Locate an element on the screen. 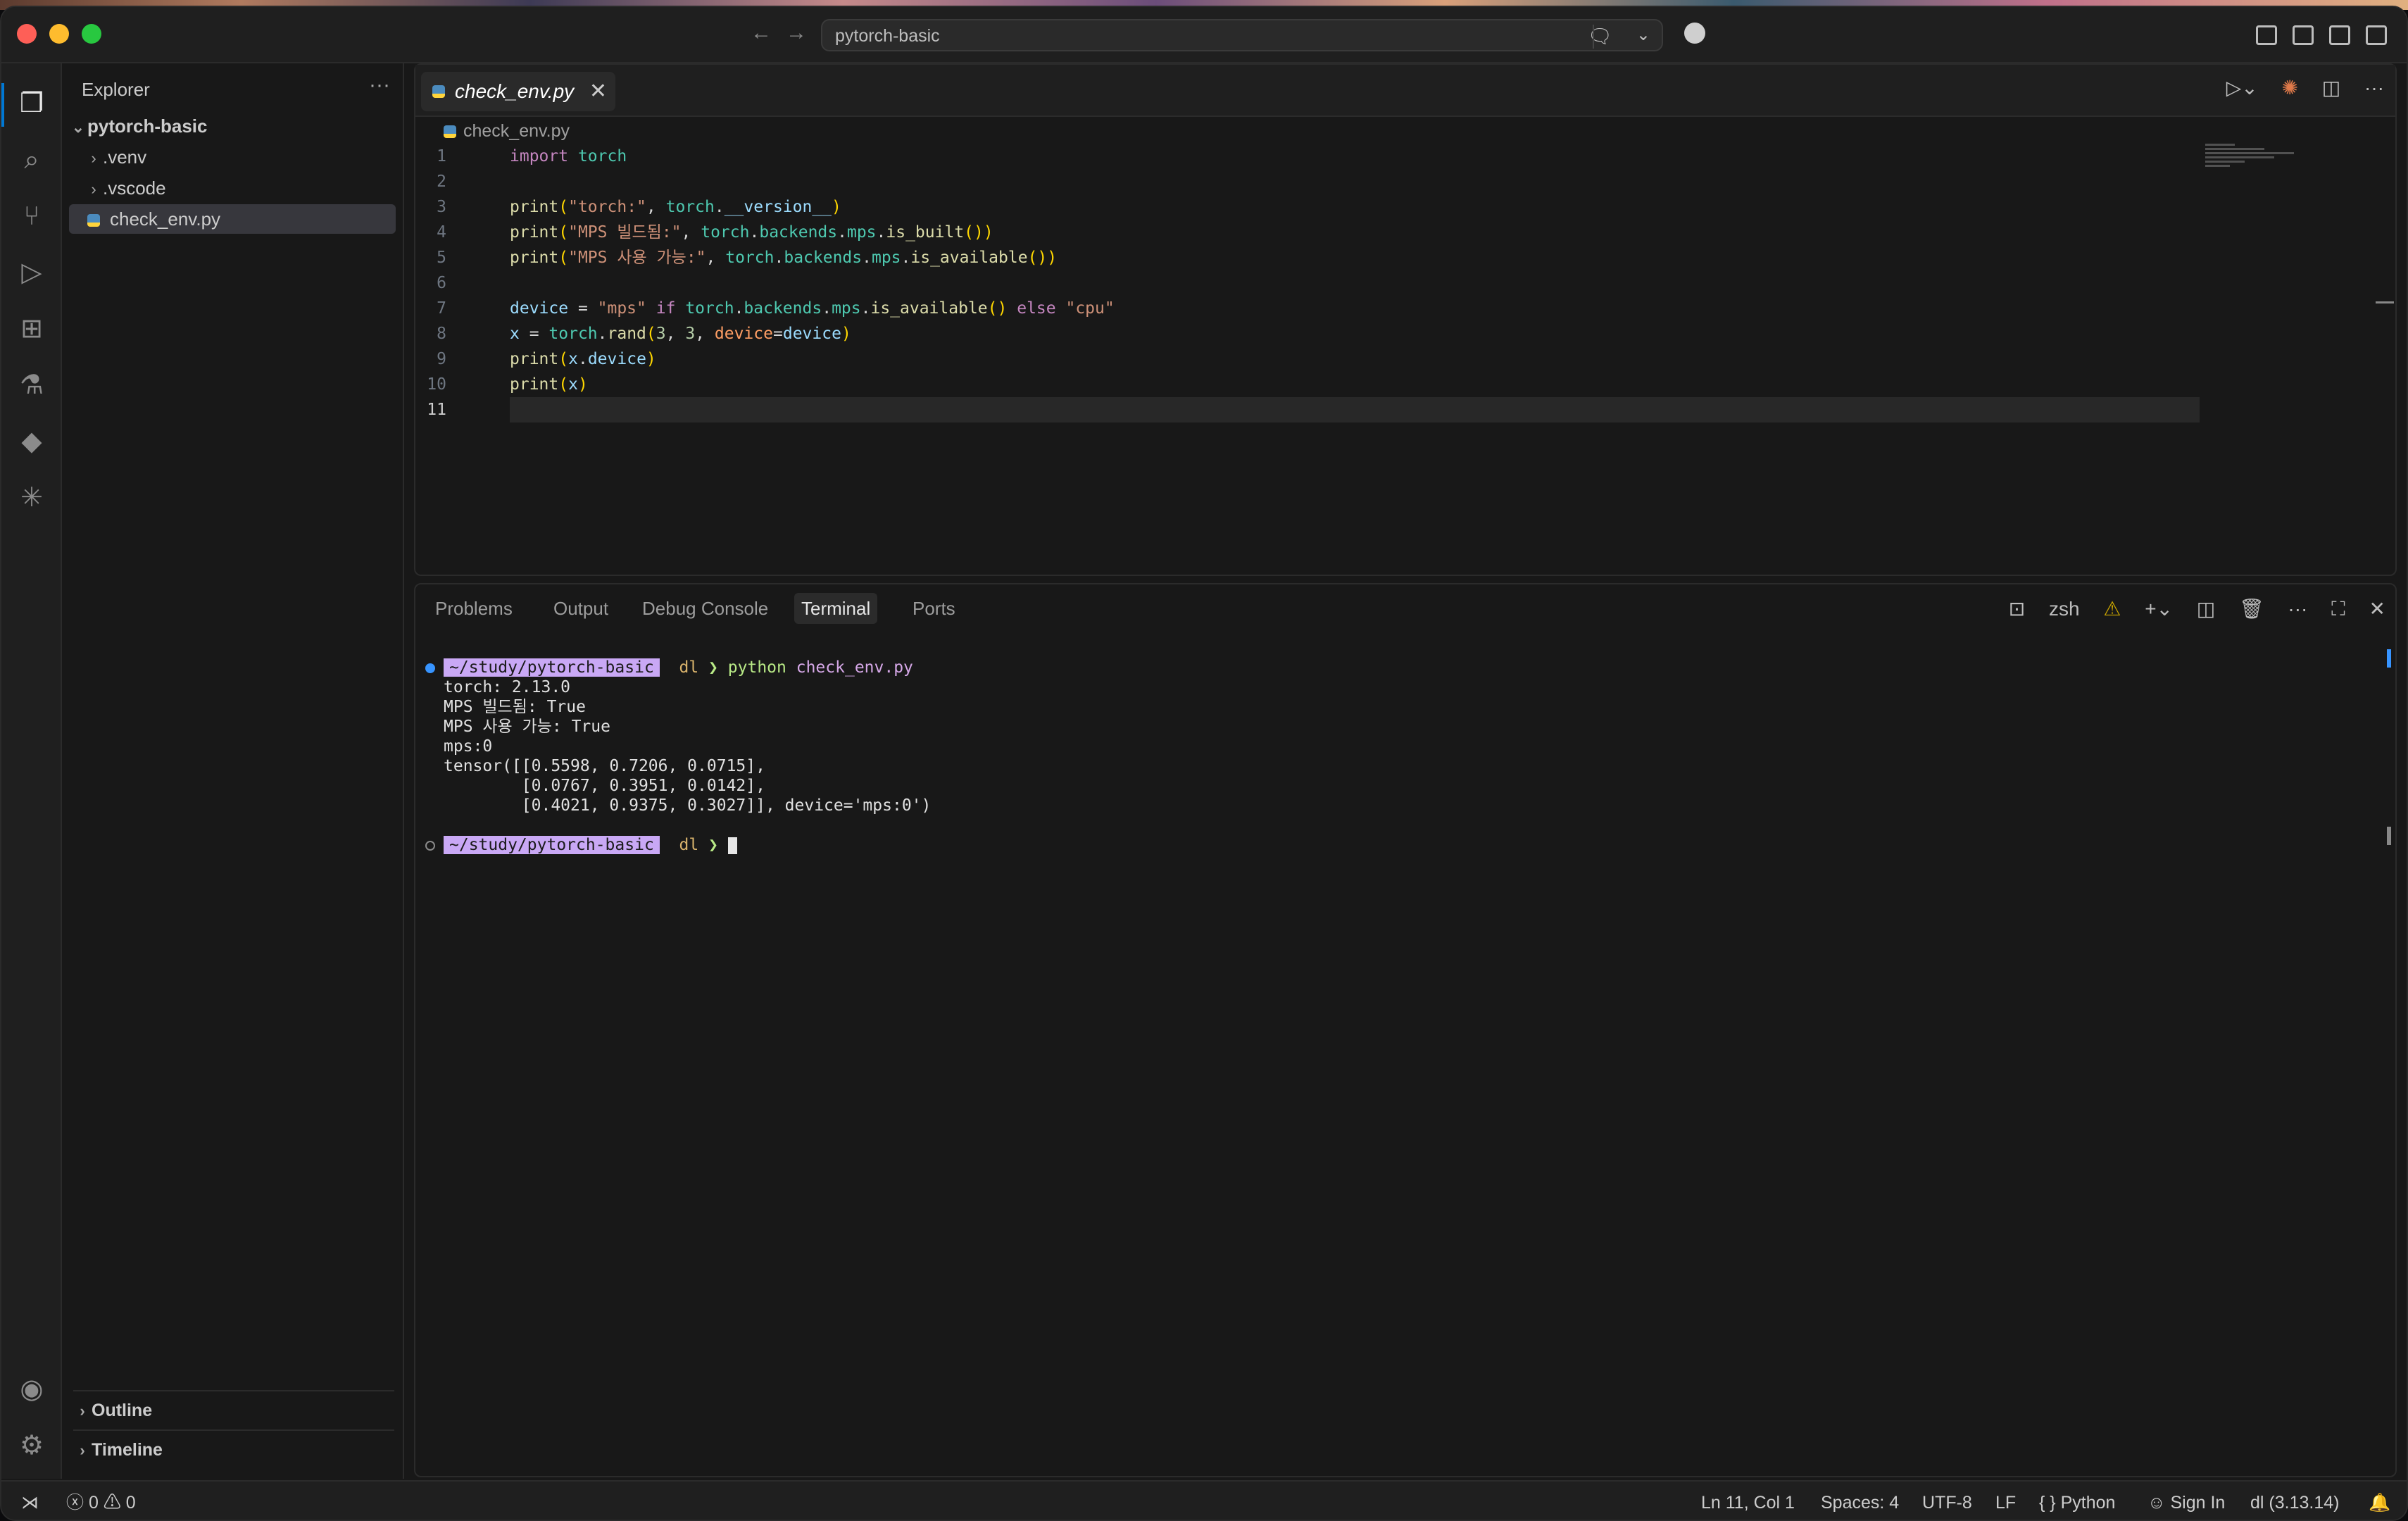 This screenshot has height=1521, width=2408. python-icon: ◆ is located at coordinates (31, 442).